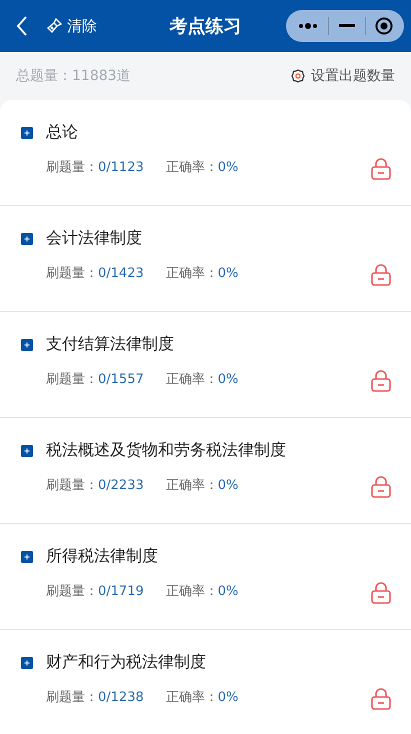 This screenshot has height=734, width=411. Describe the element at coordinates (102, 556) in the screenshot. I see `chapter-title: 所得税法律制度` at that location.